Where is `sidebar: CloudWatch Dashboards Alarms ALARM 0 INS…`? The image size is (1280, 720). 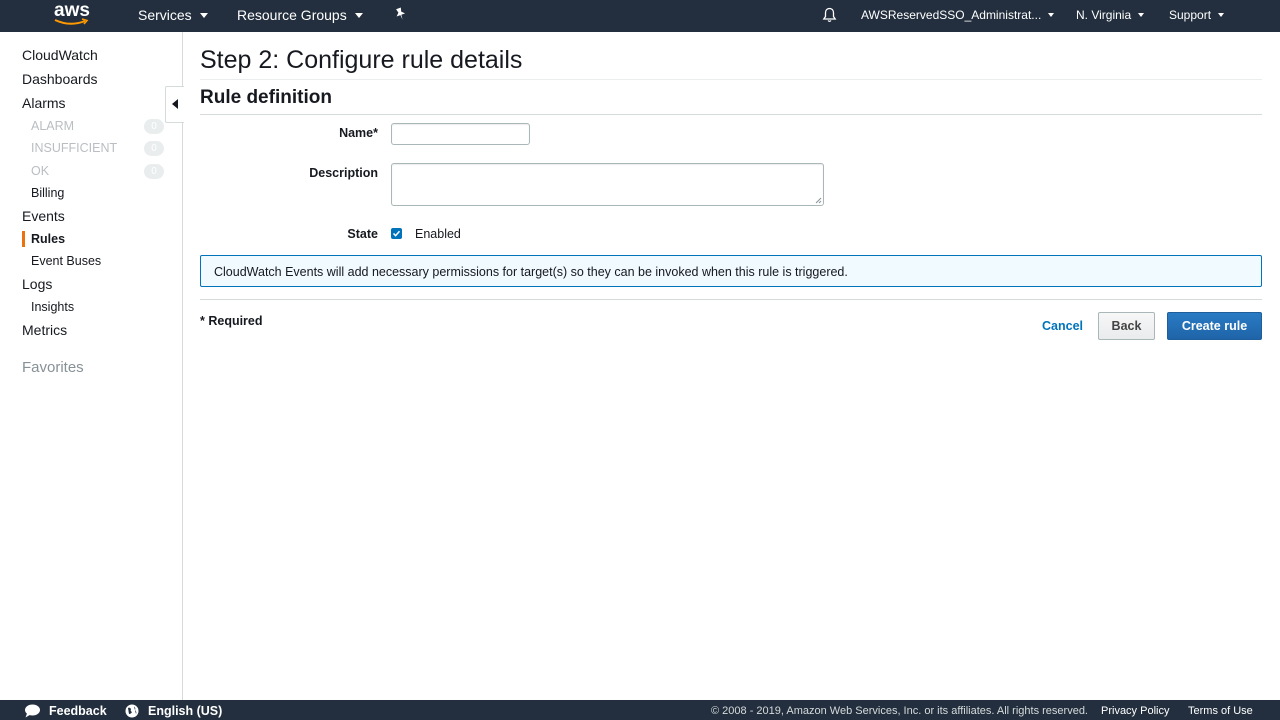 sidebar: CloudWatch Dashboards Alarms ALARM 0 INS… is located at coordinates (91, 366).